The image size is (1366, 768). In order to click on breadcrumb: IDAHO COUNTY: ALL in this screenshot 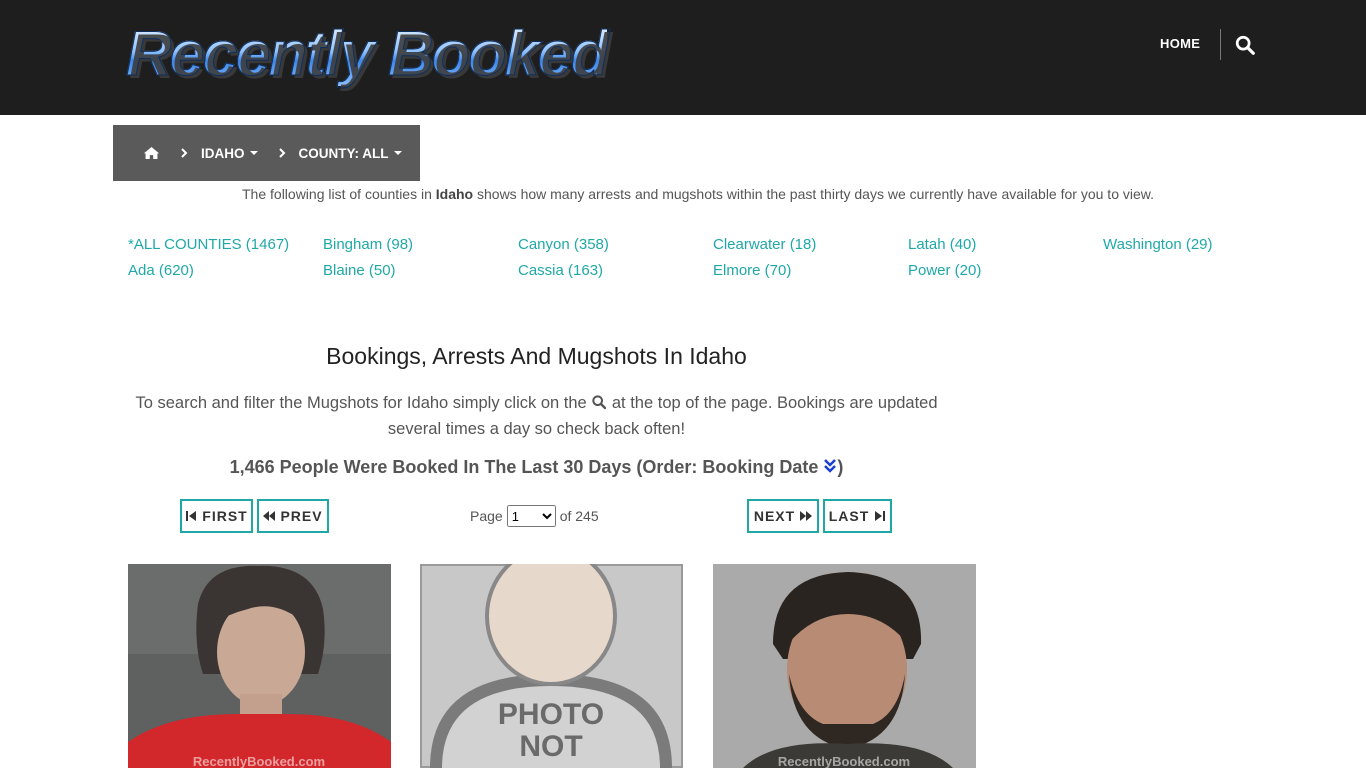, I will do `click(266, 153)`.